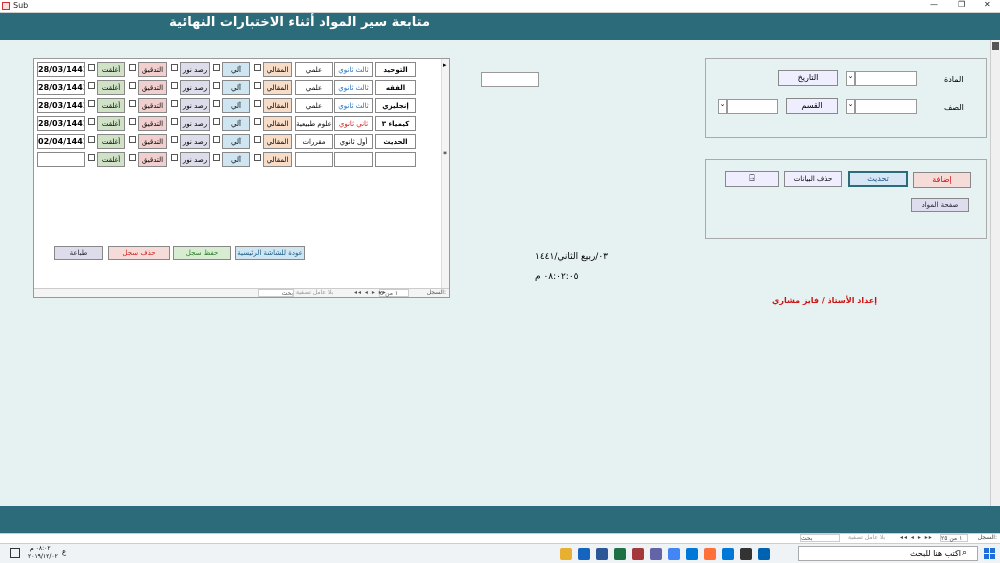  I want to click on nav-filter-status: بلا عامل تصفية, so click(314, 292).